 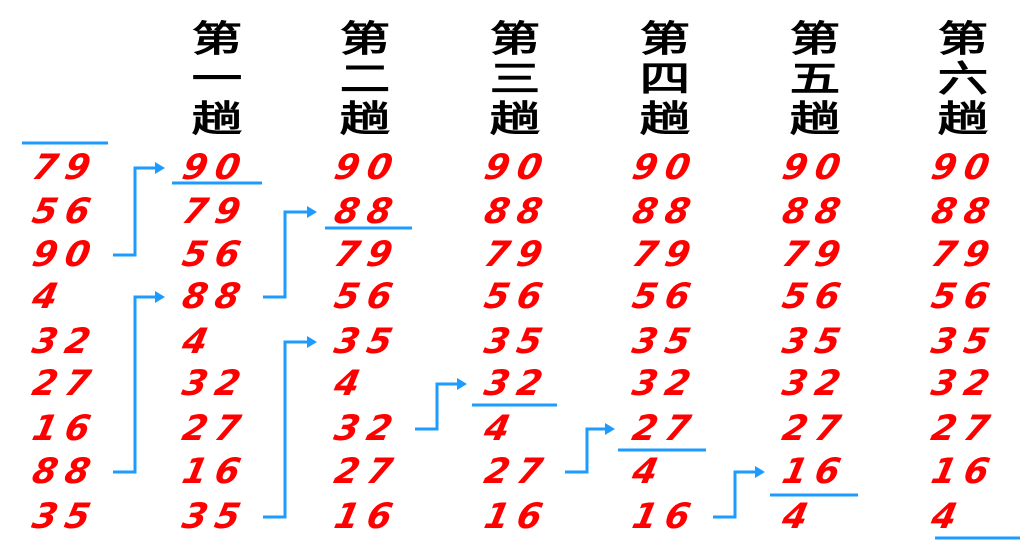 I want to click on pass-header: 第二趟, so click(x=365, y=79).